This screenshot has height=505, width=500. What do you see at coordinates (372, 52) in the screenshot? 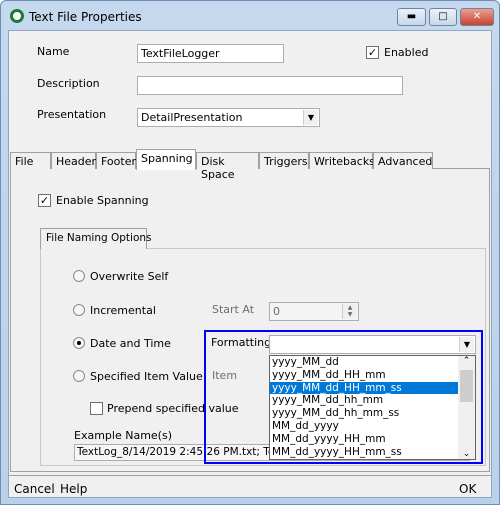
I see `enabled-checkbox: ✓` at bounding box center [372, 52].